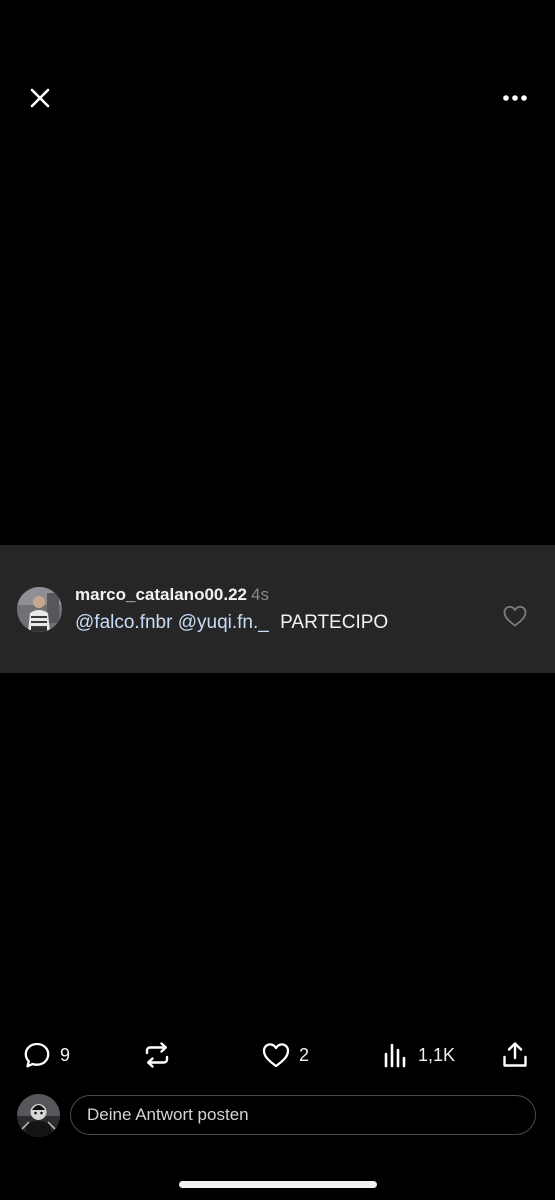 The image size is (555, 1200). I want to click on commenter-avatar, so click(39, 609).